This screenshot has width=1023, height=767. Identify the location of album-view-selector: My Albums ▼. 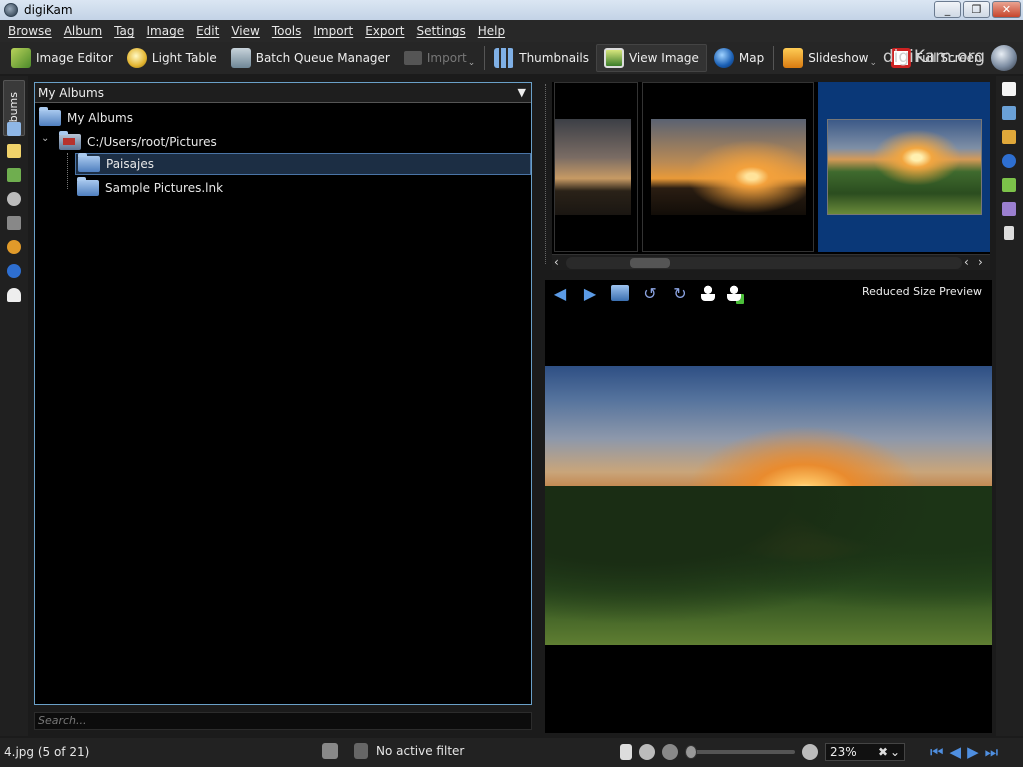
(283, 93).